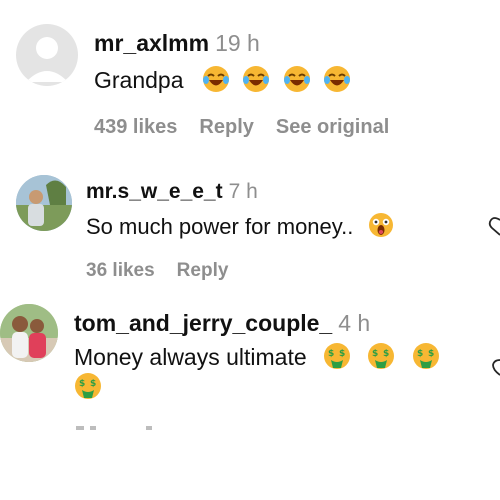 The width and height of the screenshot is (500, 500). What do you see at coordinates (332, 127) in the screenshot?
I see `see-original-button: See original` at bounding box center [332, 127].